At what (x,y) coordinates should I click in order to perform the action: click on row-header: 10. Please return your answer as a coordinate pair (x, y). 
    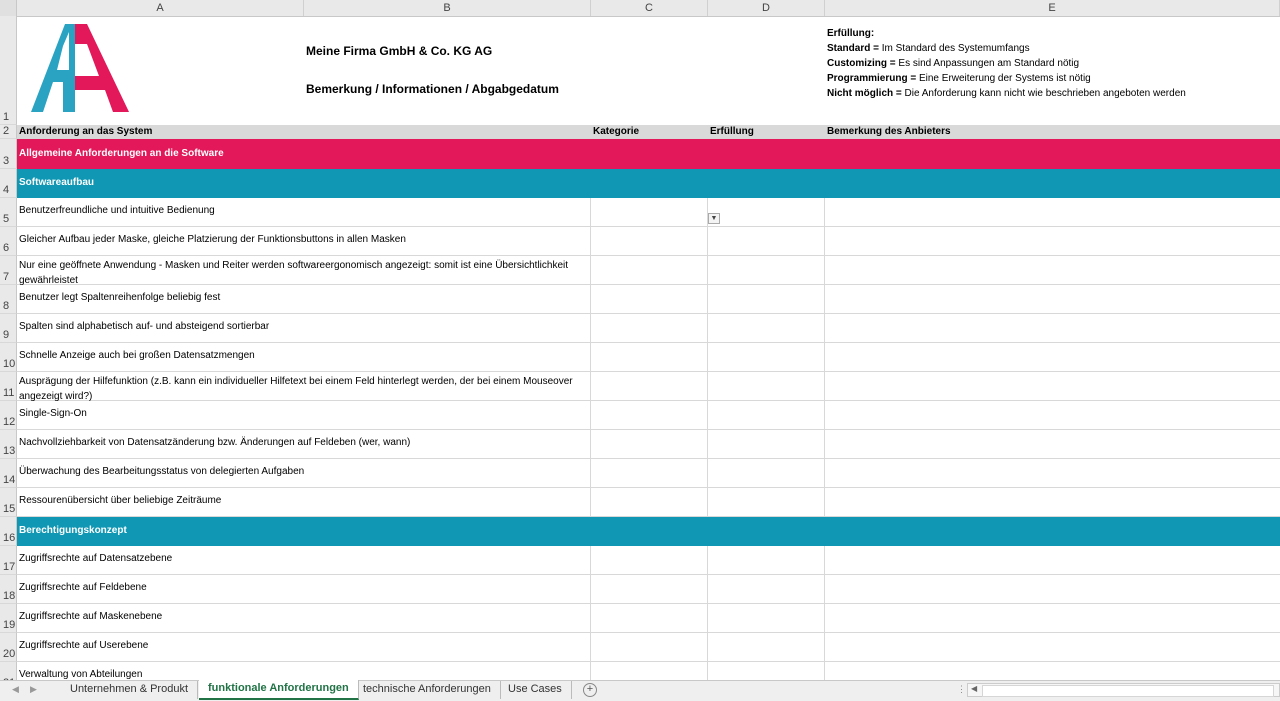
    Looking at the image, I should click on (8, 357).